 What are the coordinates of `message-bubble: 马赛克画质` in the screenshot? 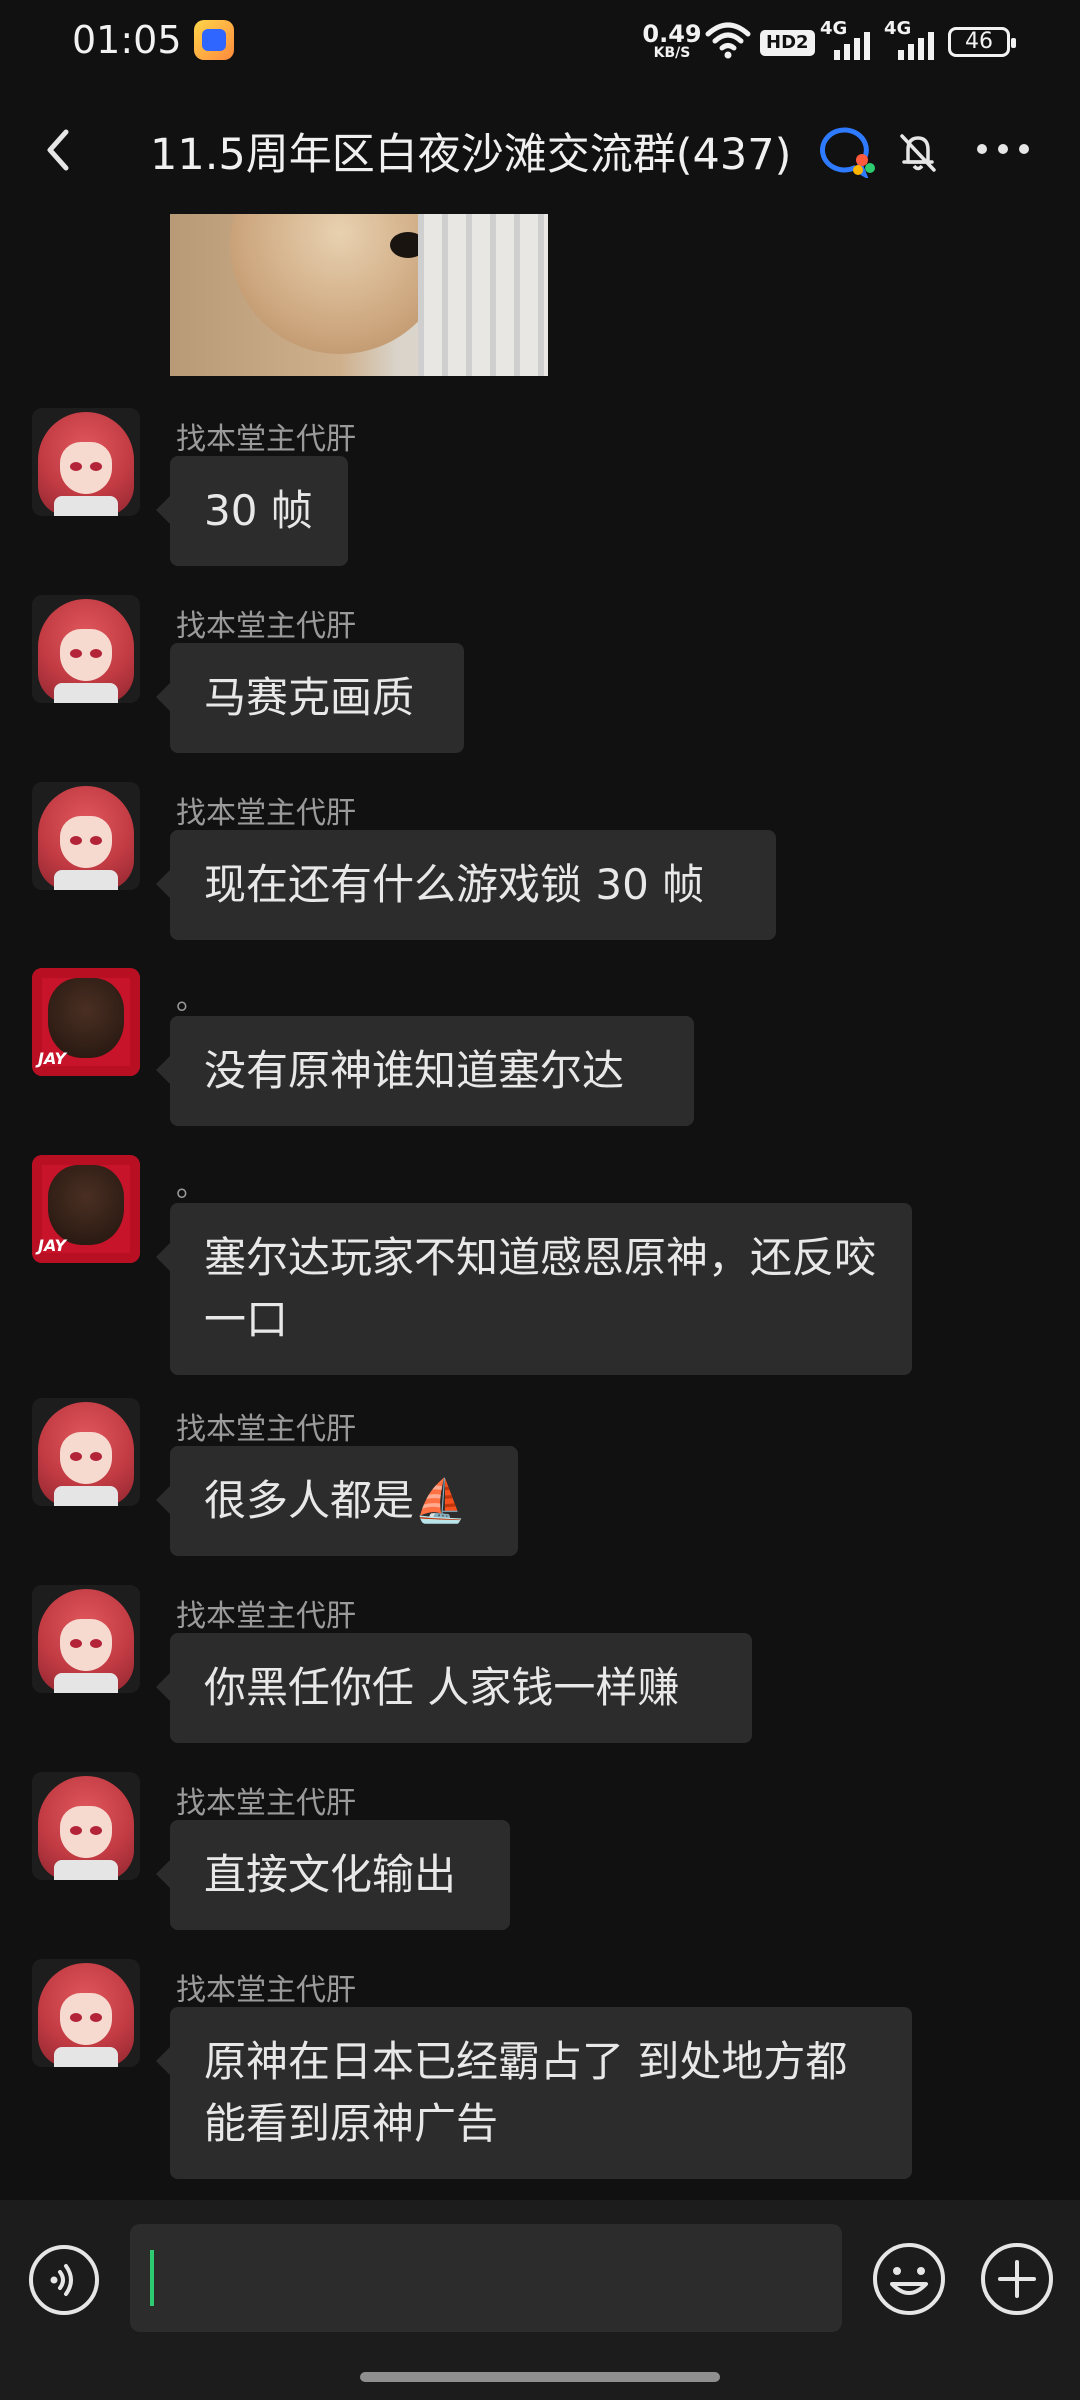 It's located at (310, 698).